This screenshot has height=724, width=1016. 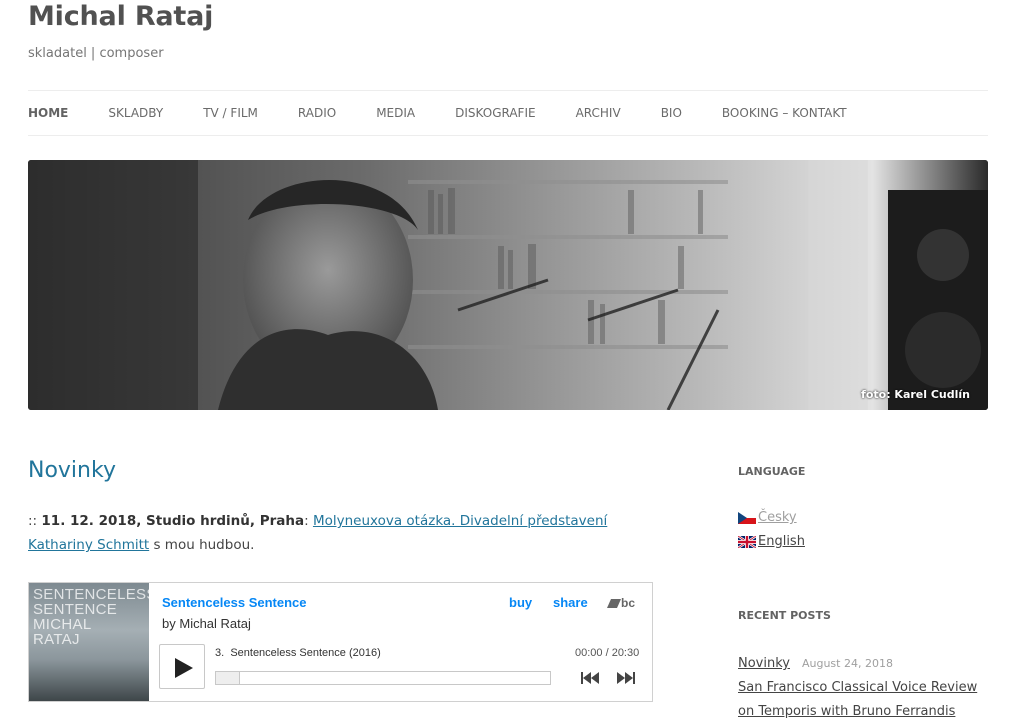 What do you see at coordinates (671, 113) in the screenshot?
I see `nav-item-bio: BIO` at bounding box center [671, 113].